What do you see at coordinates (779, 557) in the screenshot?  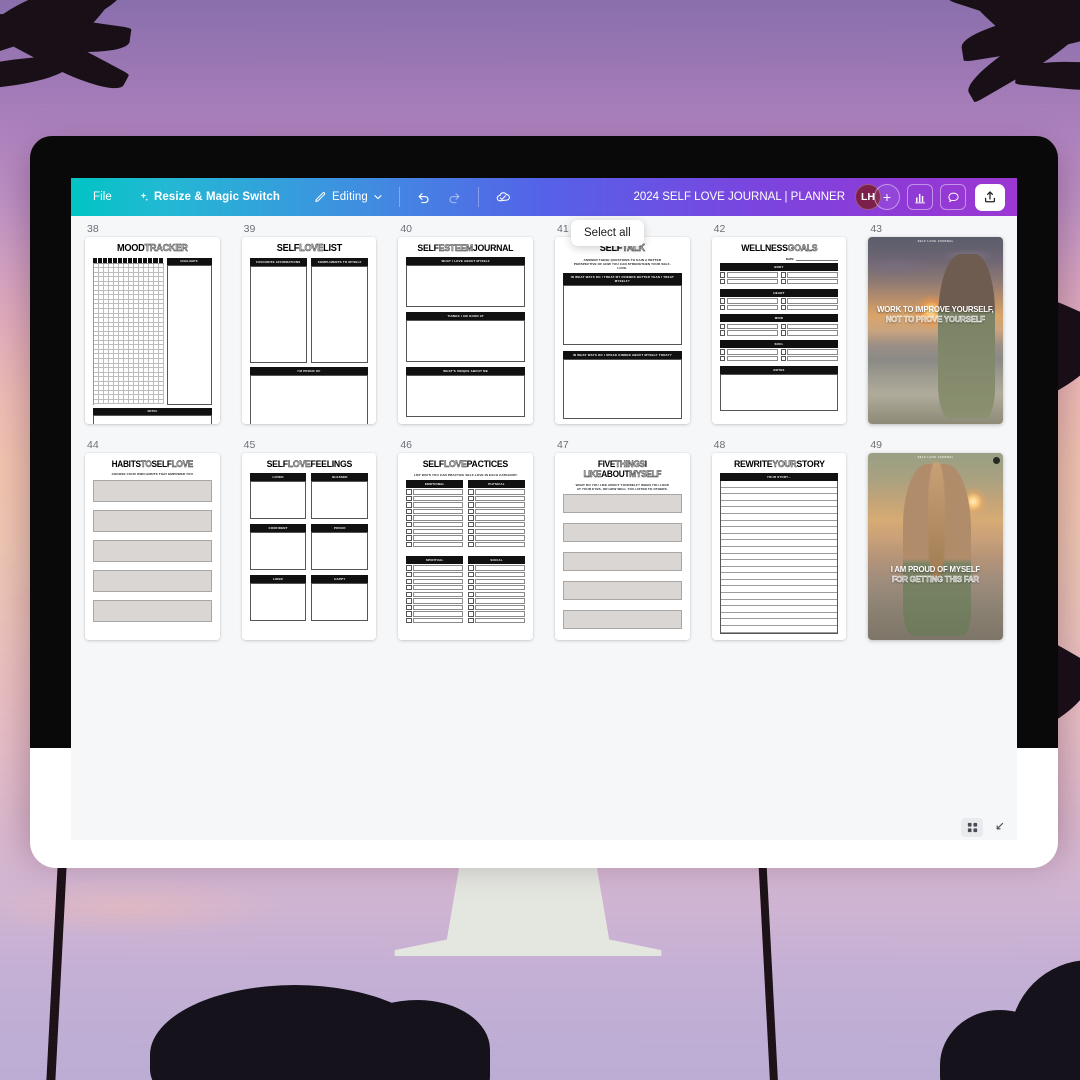 I see `story-lines` at bounding box center [779, 557].